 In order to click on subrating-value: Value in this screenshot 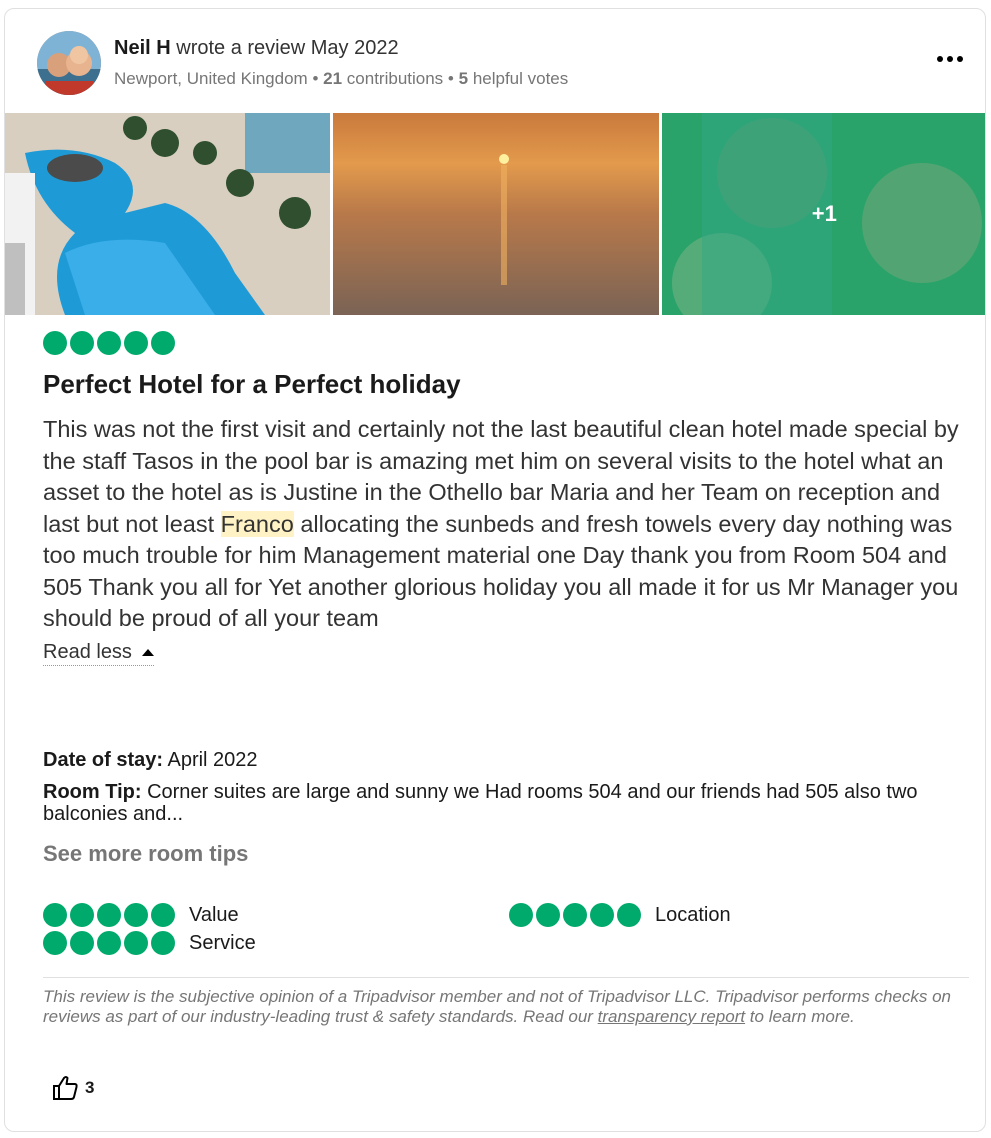, I will do `click(141, 915)`.